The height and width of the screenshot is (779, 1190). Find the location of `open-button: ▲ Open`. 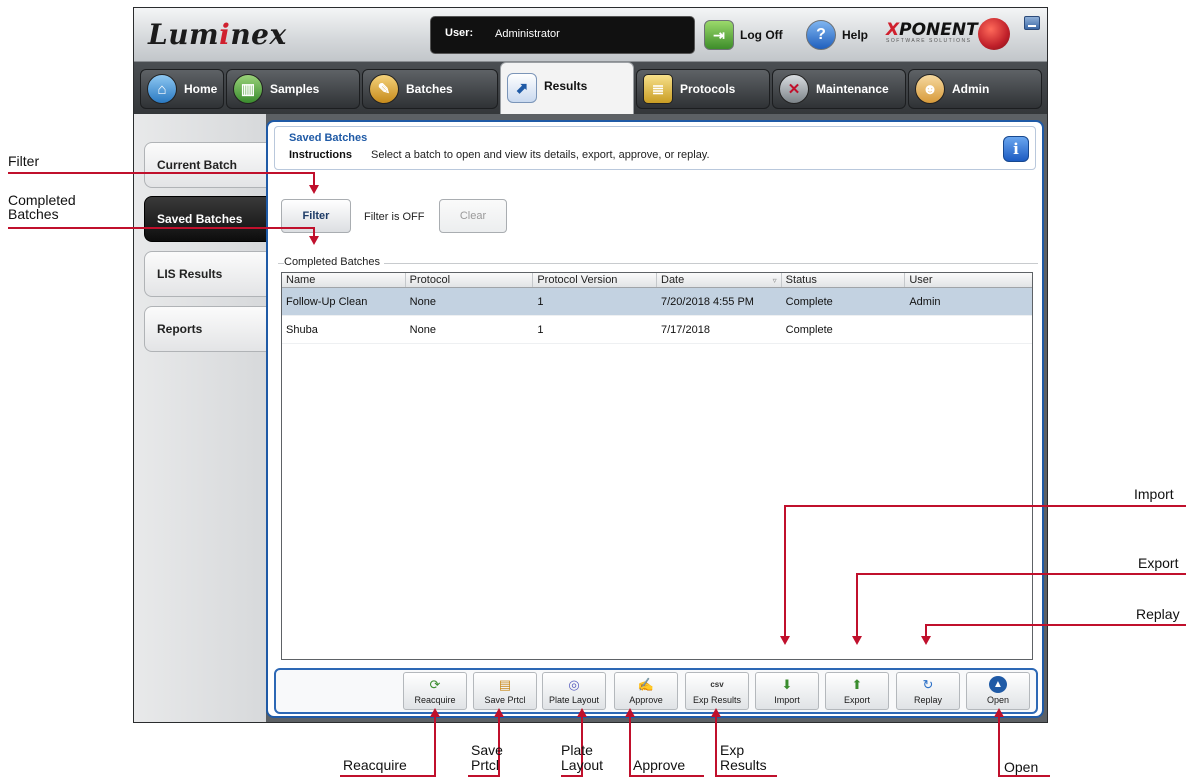

open-button: ▲ Open is located at coordinates (998, 691).